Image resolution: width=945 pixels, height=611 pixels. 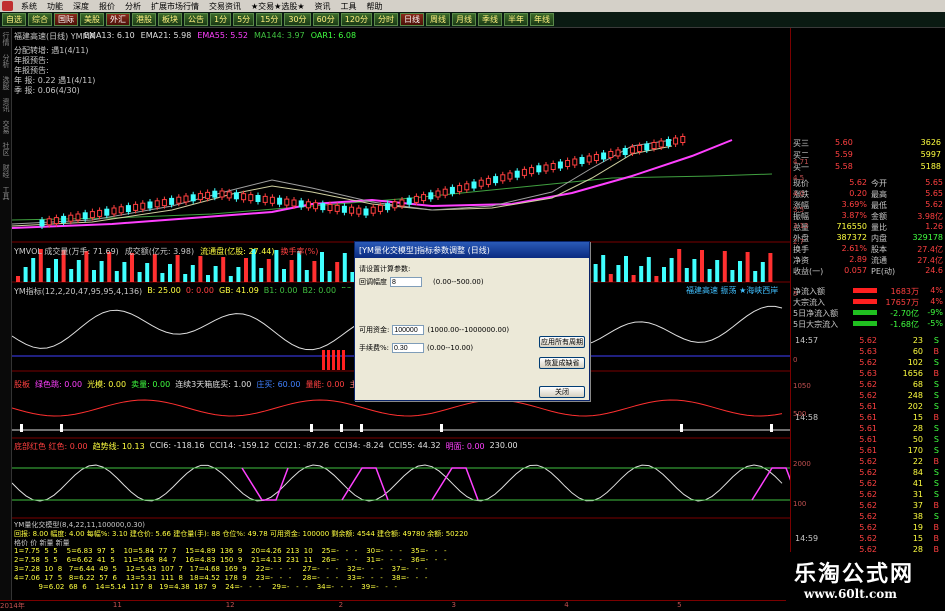 I want to click on period-button: 半年, so click(x=516, y=19).